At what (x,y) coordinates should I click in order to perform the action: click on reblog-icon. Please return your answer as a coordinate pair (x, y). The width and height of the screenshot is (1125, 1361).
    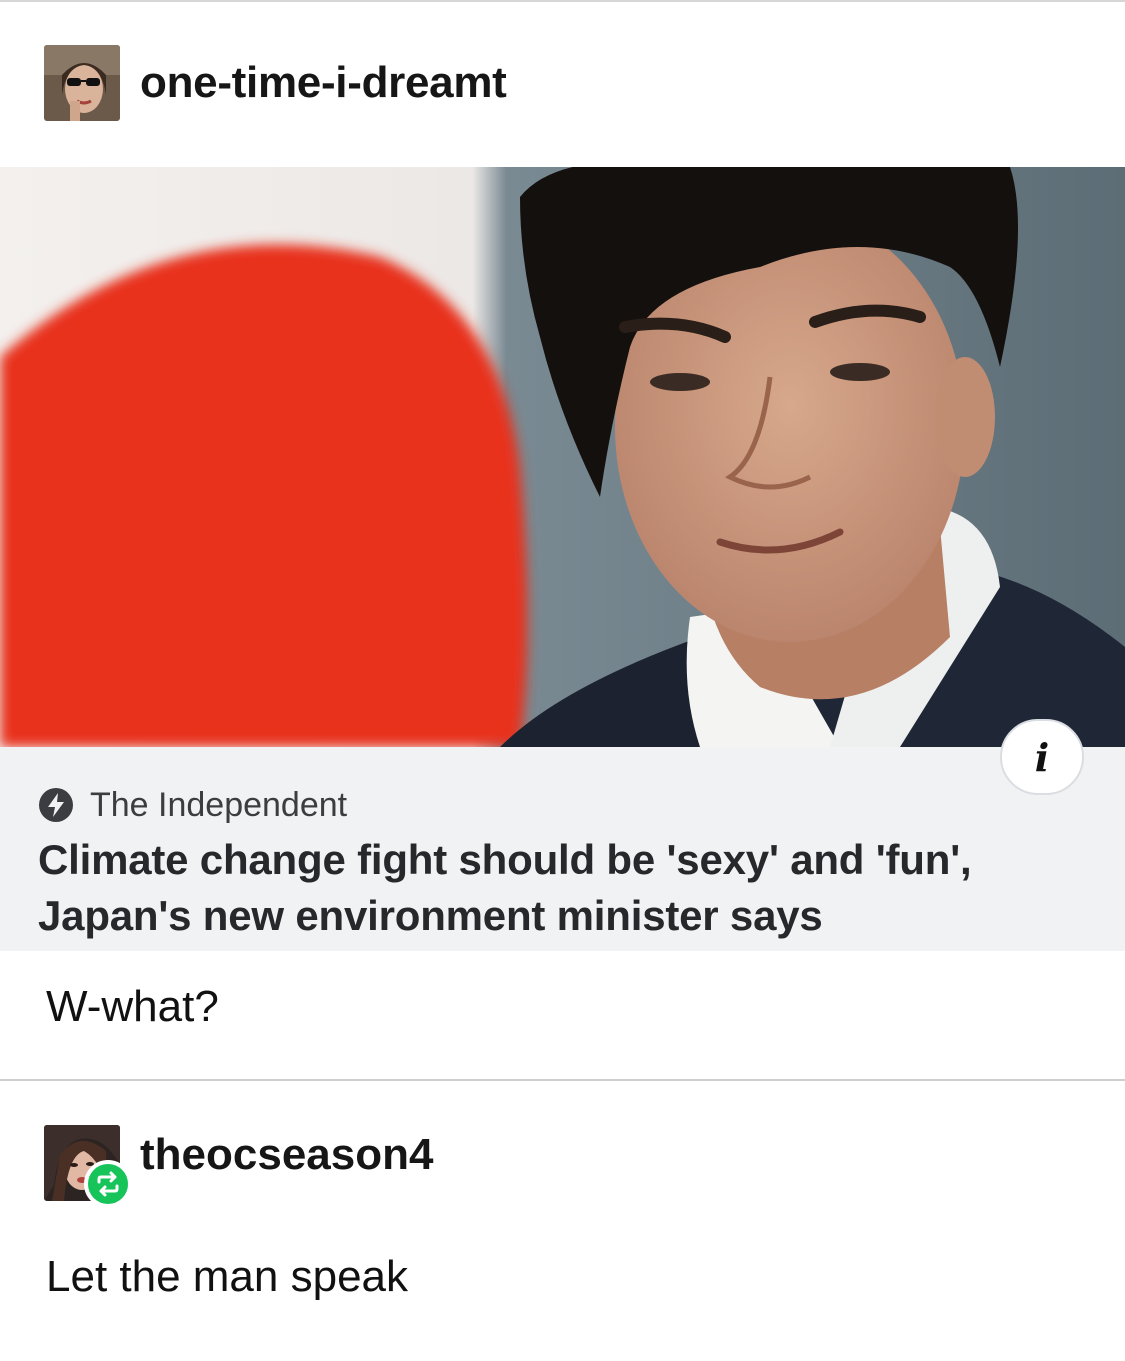
    Looking at the image, I should click on (108, 1184).